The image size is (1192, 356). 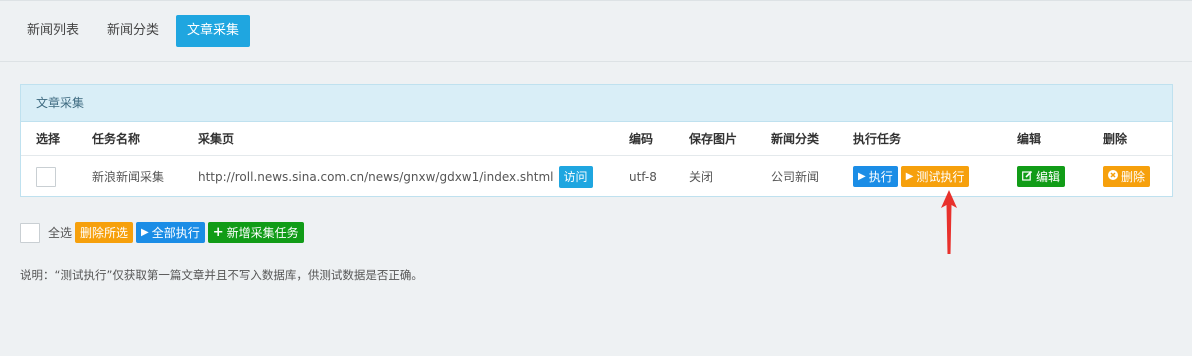 I want to click on row-checkbox, so click(x=46, y=176).